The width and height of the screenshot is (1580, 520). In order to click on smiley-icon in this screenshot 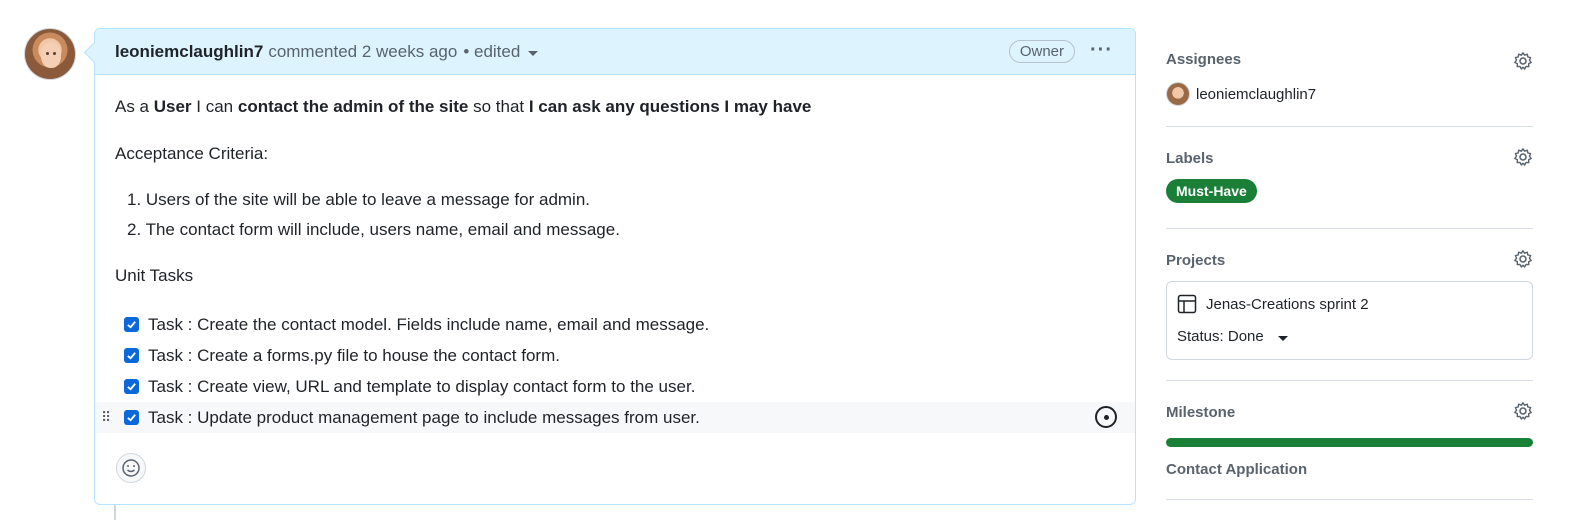, I will do `click(131, 468)`.